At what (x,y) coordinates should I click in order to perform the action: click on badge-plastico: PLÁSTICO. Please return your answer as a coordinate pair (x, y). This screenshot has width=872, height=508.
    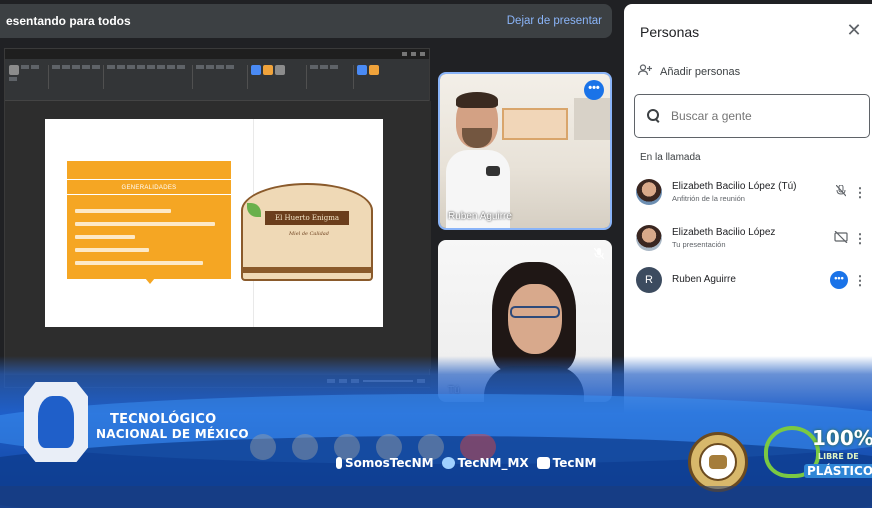
    Looking at the image, I should click on (838, 471).